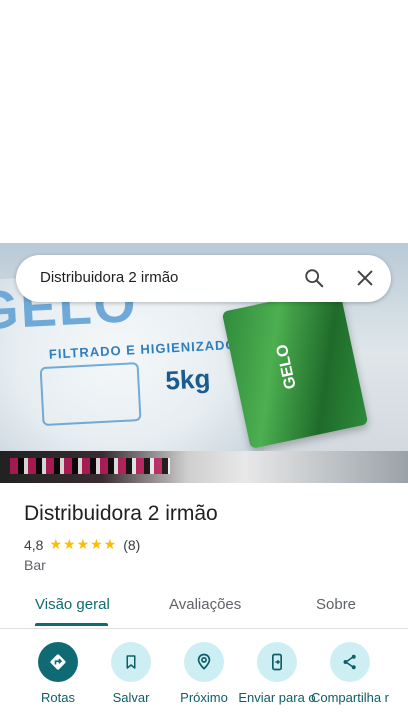  I want to click on action-proximo: Próximo, so click(204, 673).